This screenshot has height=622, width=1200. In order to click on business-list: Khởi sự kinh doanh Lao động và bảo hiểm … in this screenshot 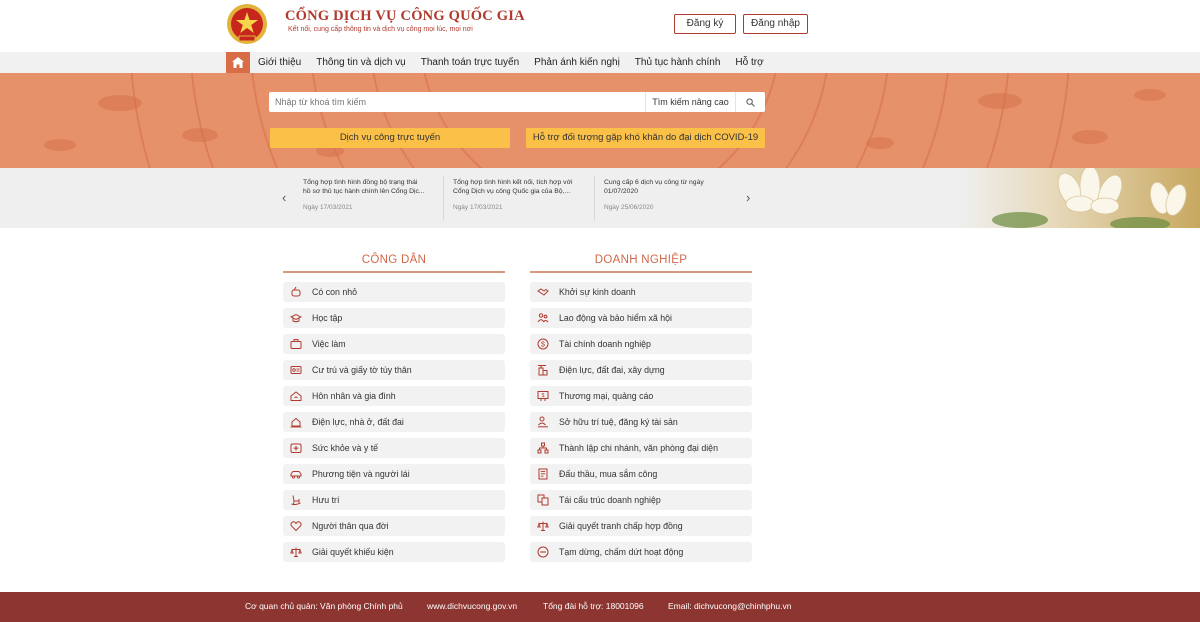, I will do `click(641, 425)`.